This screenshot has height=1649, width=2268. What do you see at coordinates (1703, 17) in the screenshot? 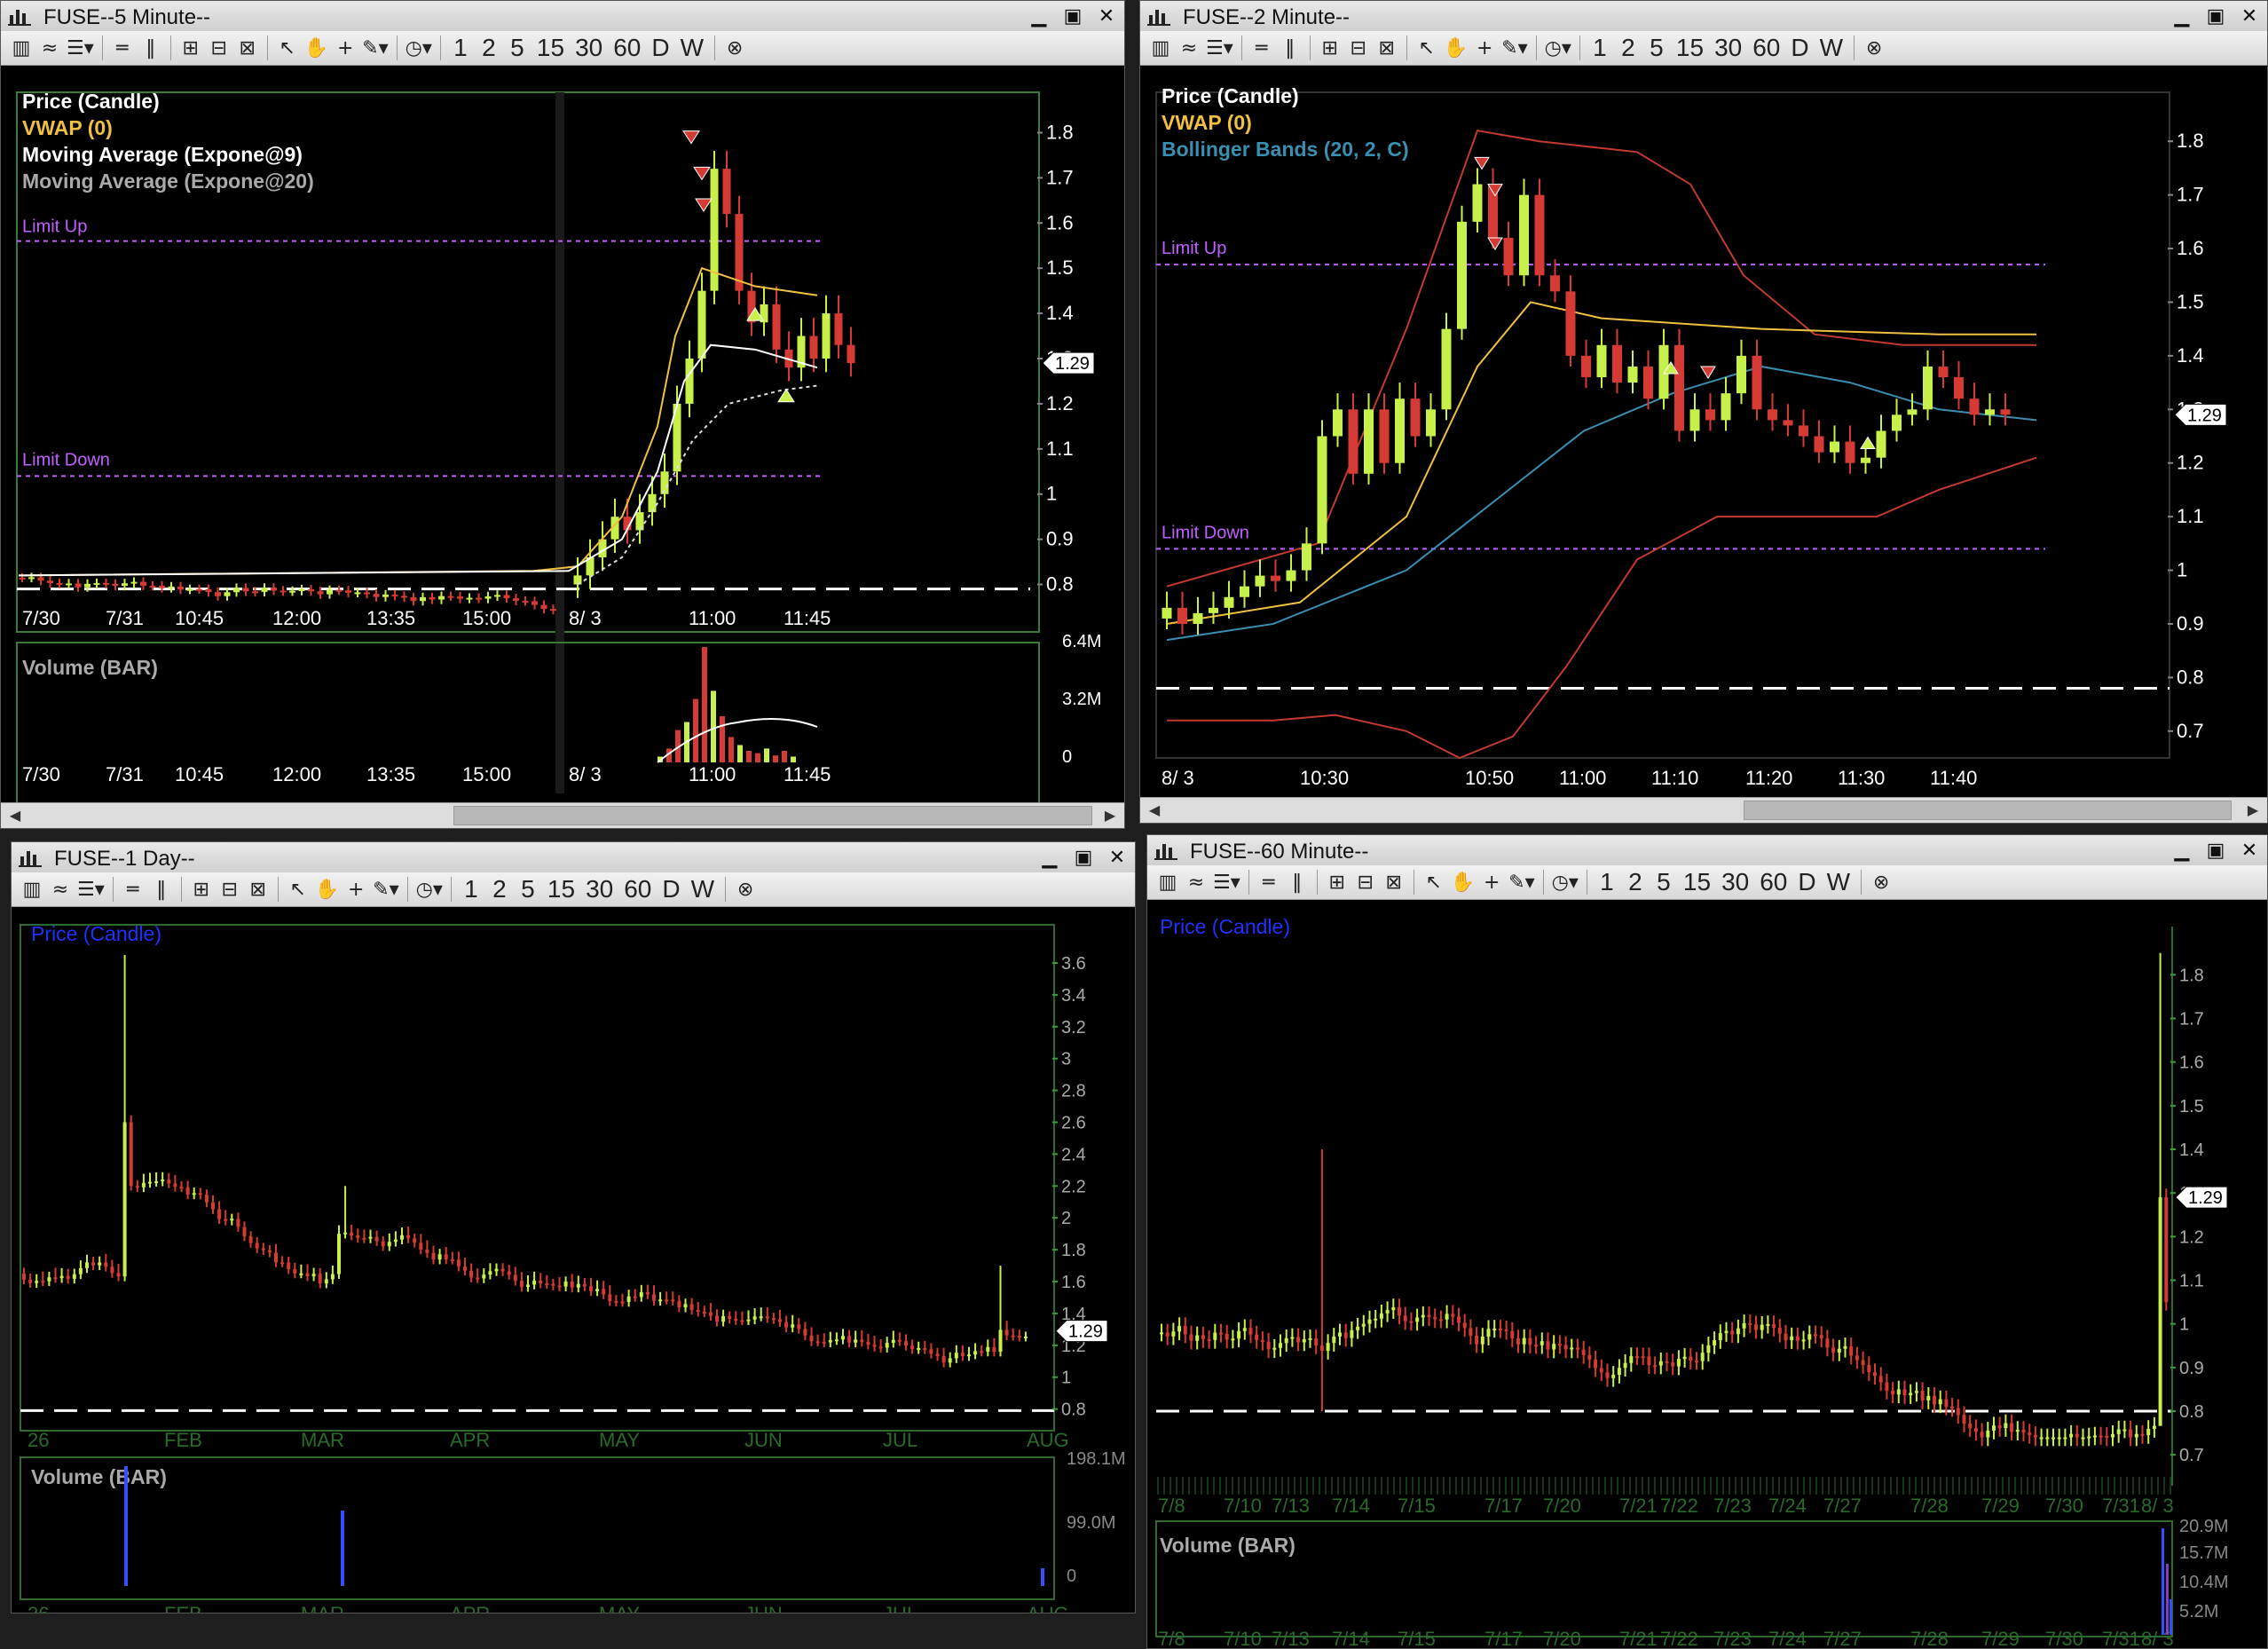
I see `title-bar: FUSE--2 Minute-- ▁ ▣ ✕` at bounding box center [1703, 17].